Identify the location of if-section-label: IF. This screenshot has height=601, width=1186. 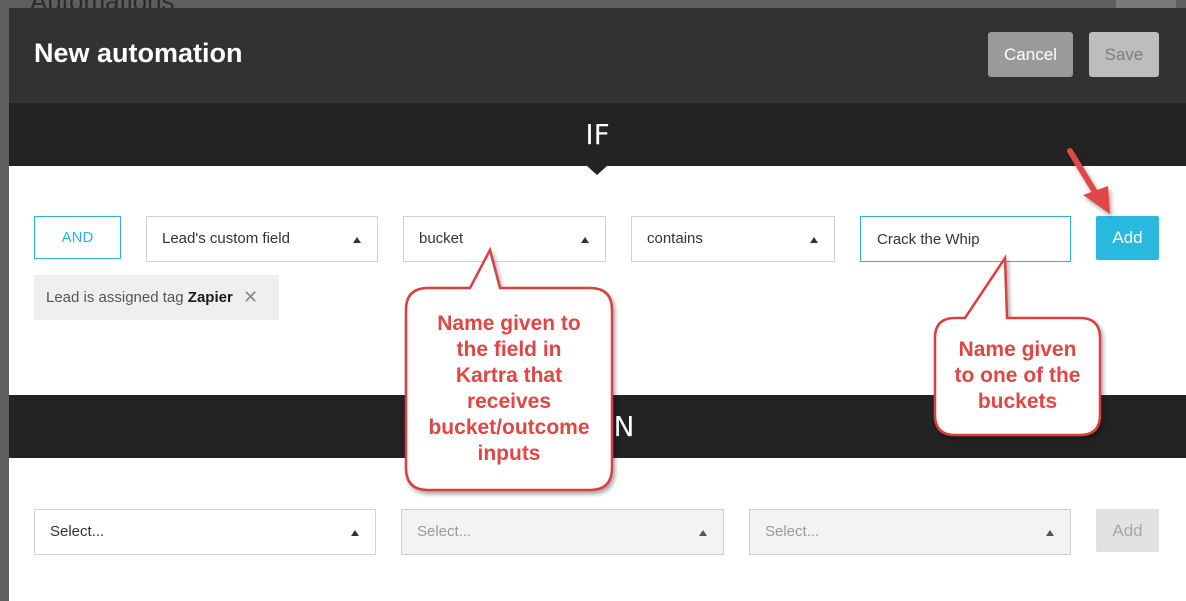
(597, 134).